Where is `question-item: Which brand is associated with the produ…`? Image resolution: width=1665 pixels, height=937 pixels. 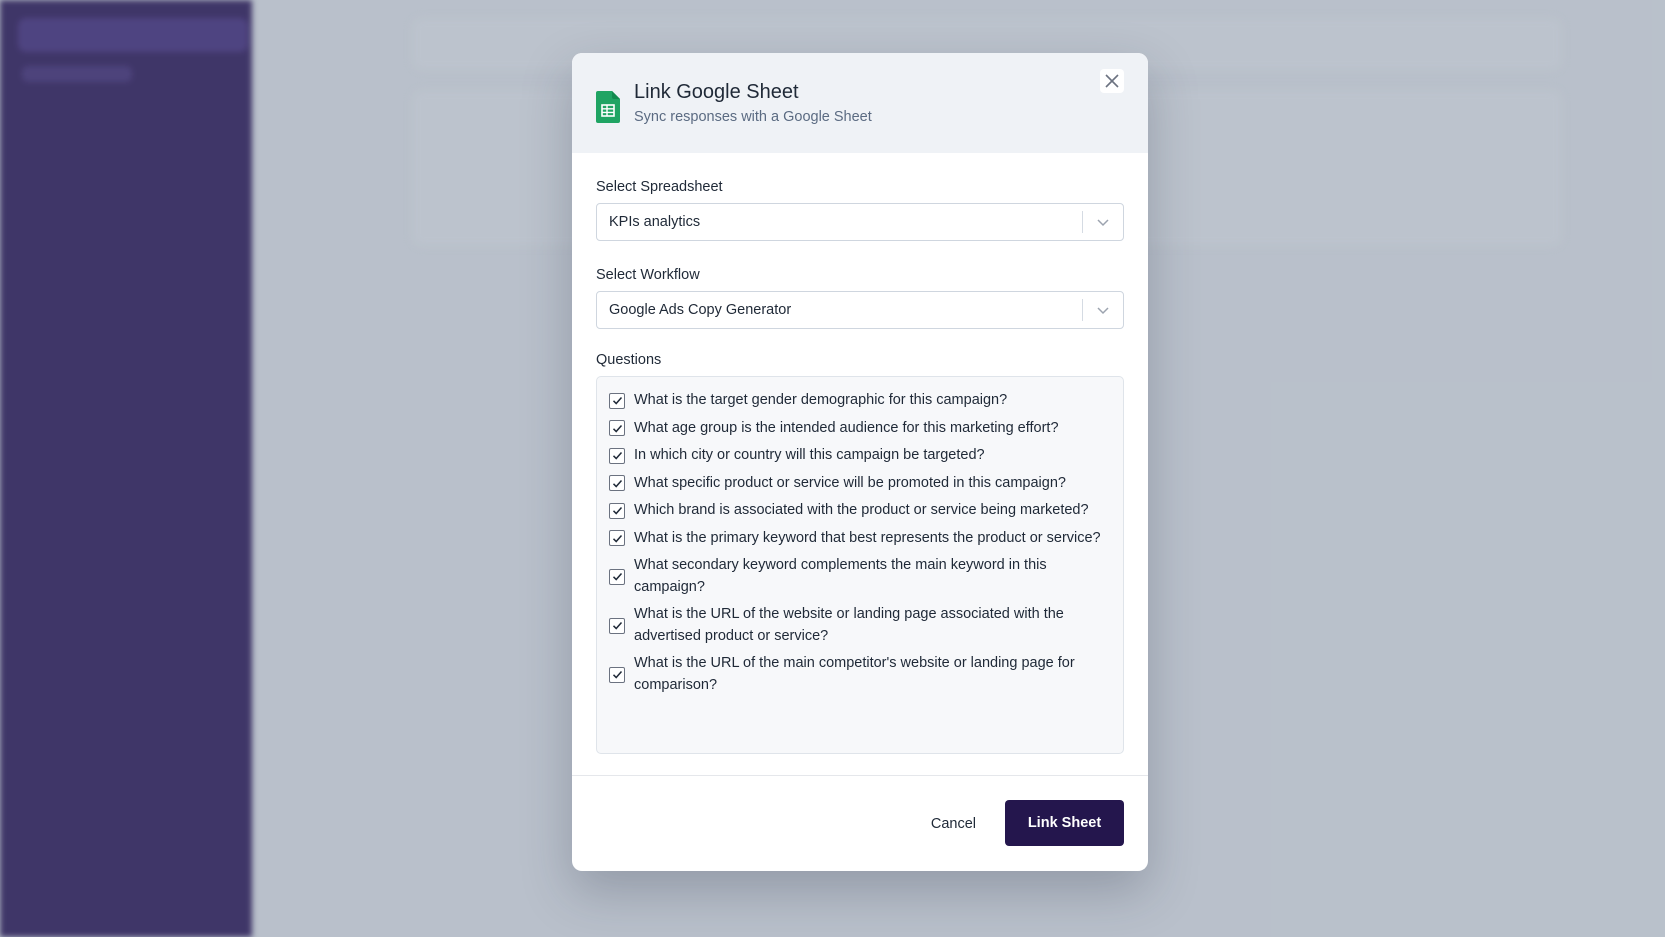 question-item: Which brand is associated with the produ… is located at coordinates (860, 511).